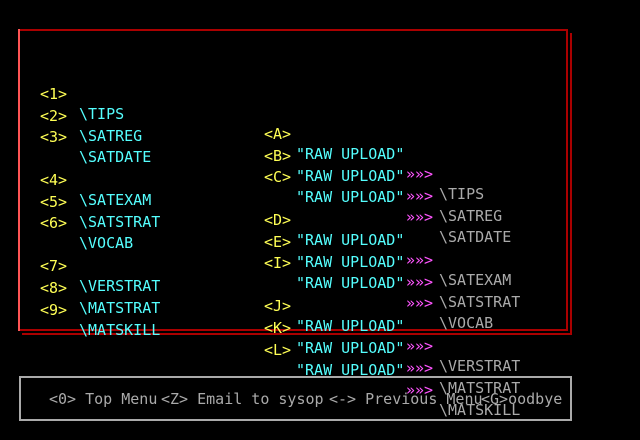 The image size is (640, 440). What do you see at coordinates (120, 308) in the screenshot?
I see `conference-name: \MATSTRAT` at bounding box center [120, 308].